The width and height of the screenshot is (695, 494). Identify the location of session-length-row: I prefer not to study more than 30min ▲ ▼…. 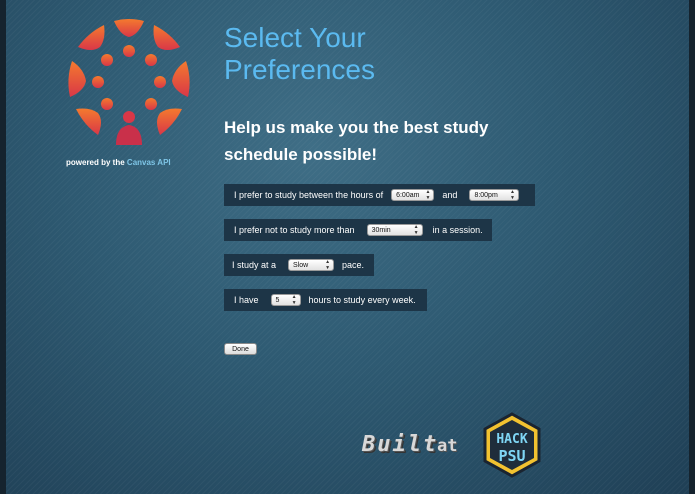
(358, 230).